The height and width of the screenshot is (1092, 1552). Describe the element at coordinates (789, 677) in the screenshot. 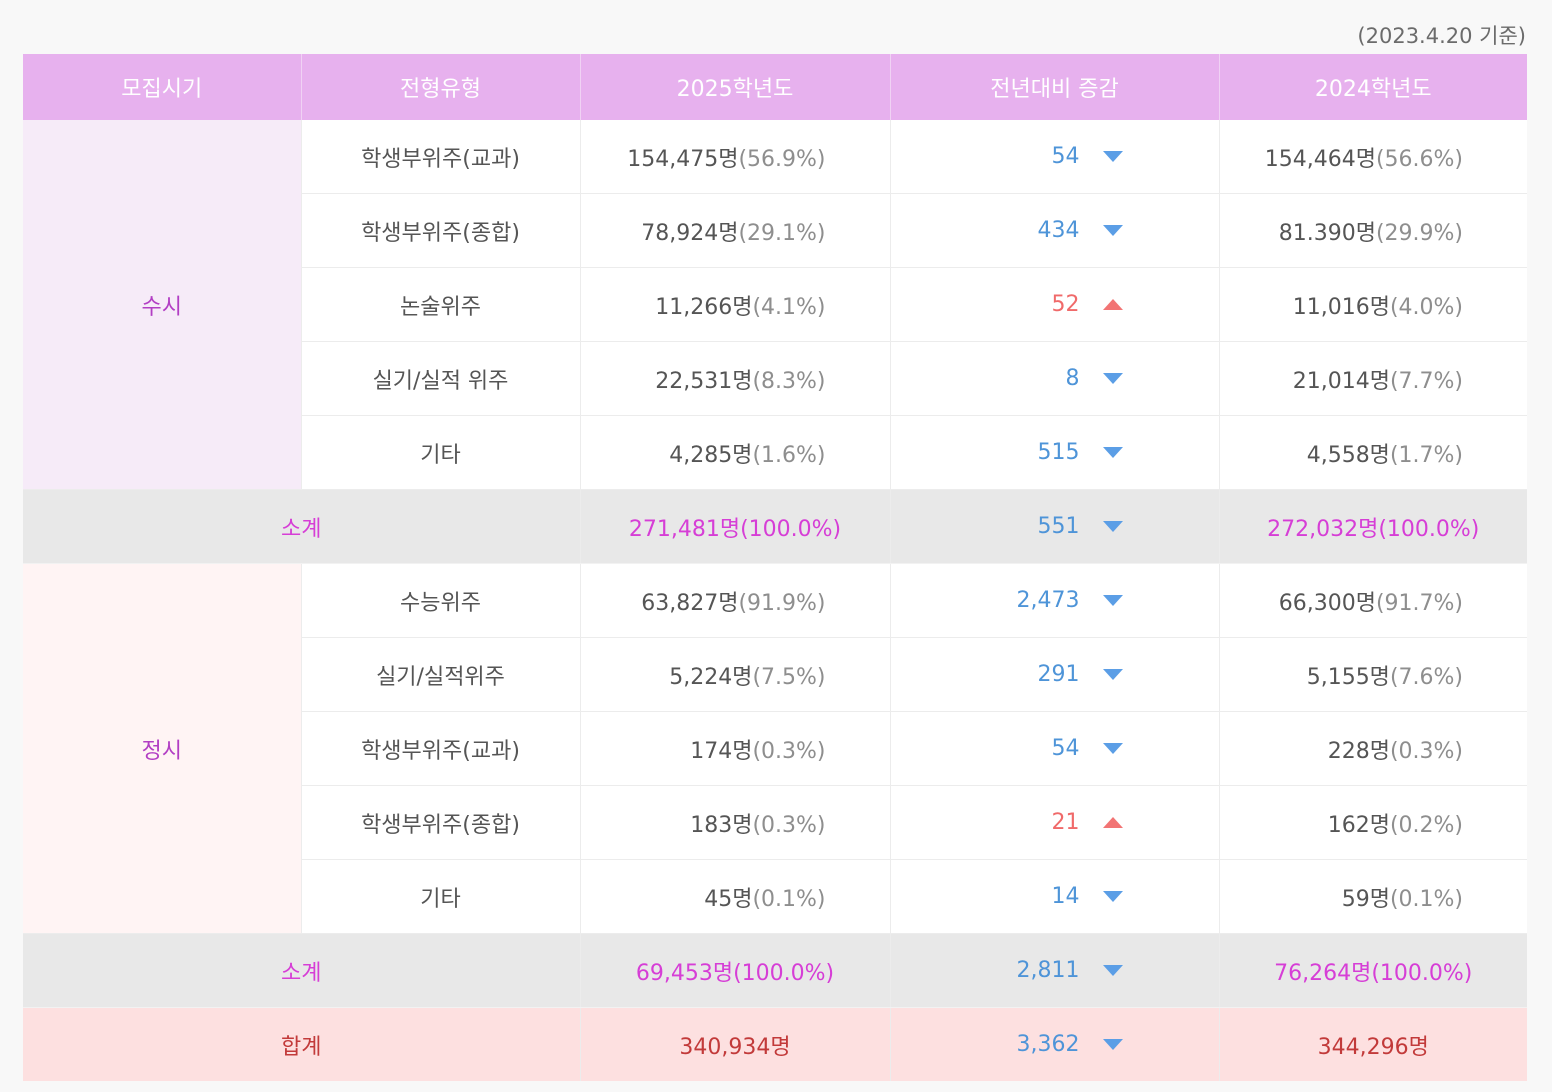

I see `percent-2025: (7.5%)` at that location.